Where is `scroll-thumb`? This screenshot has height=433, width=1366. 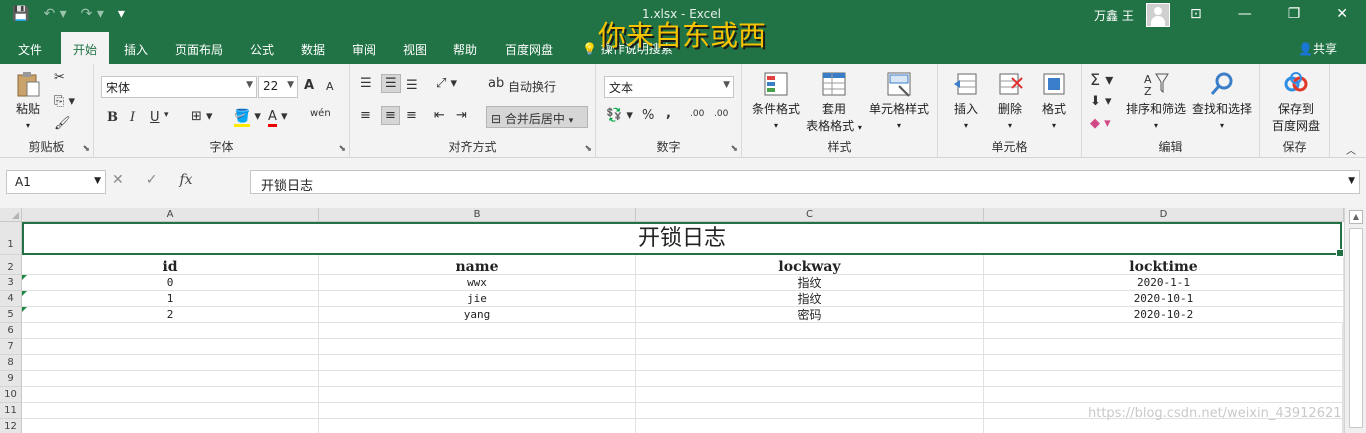 scroll-thumb is located at coordinates (1356, 328).